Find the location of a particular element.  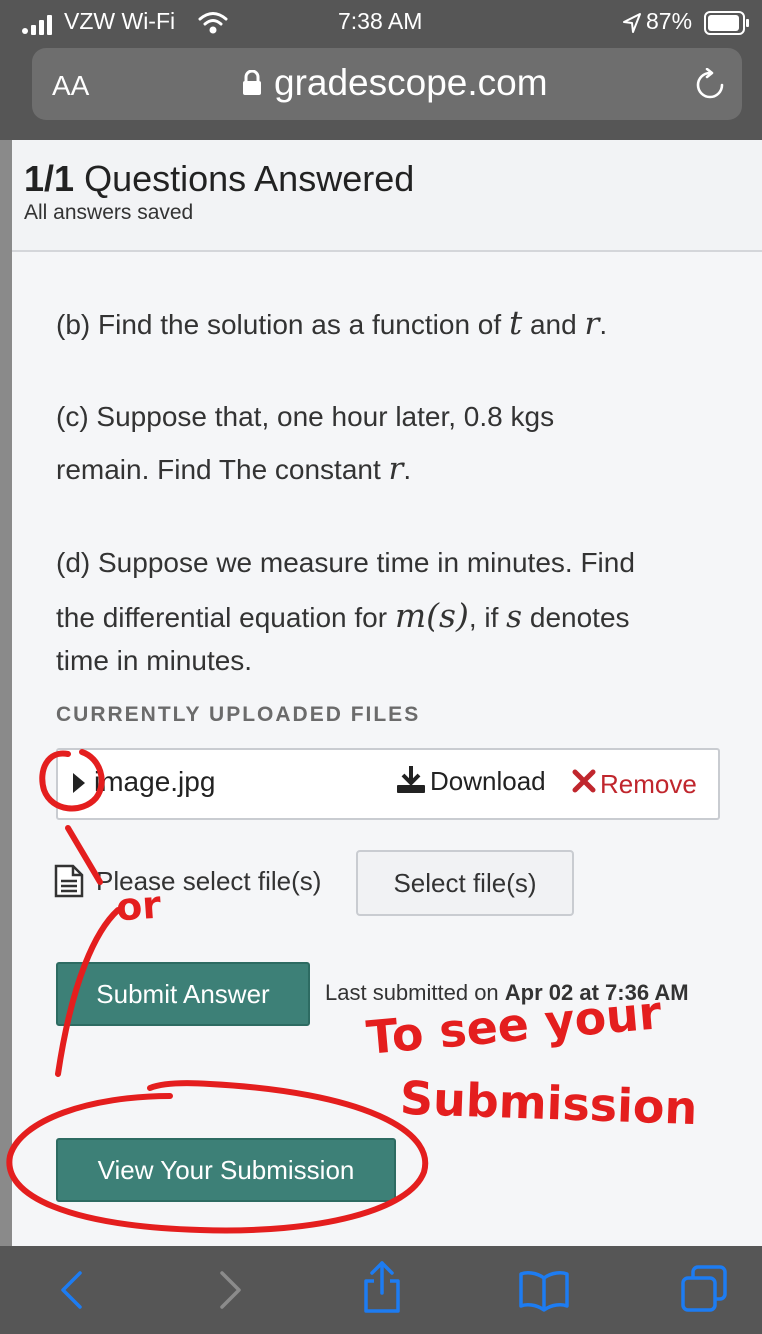

remove-link: Remove is located at coordinates (648, 784).